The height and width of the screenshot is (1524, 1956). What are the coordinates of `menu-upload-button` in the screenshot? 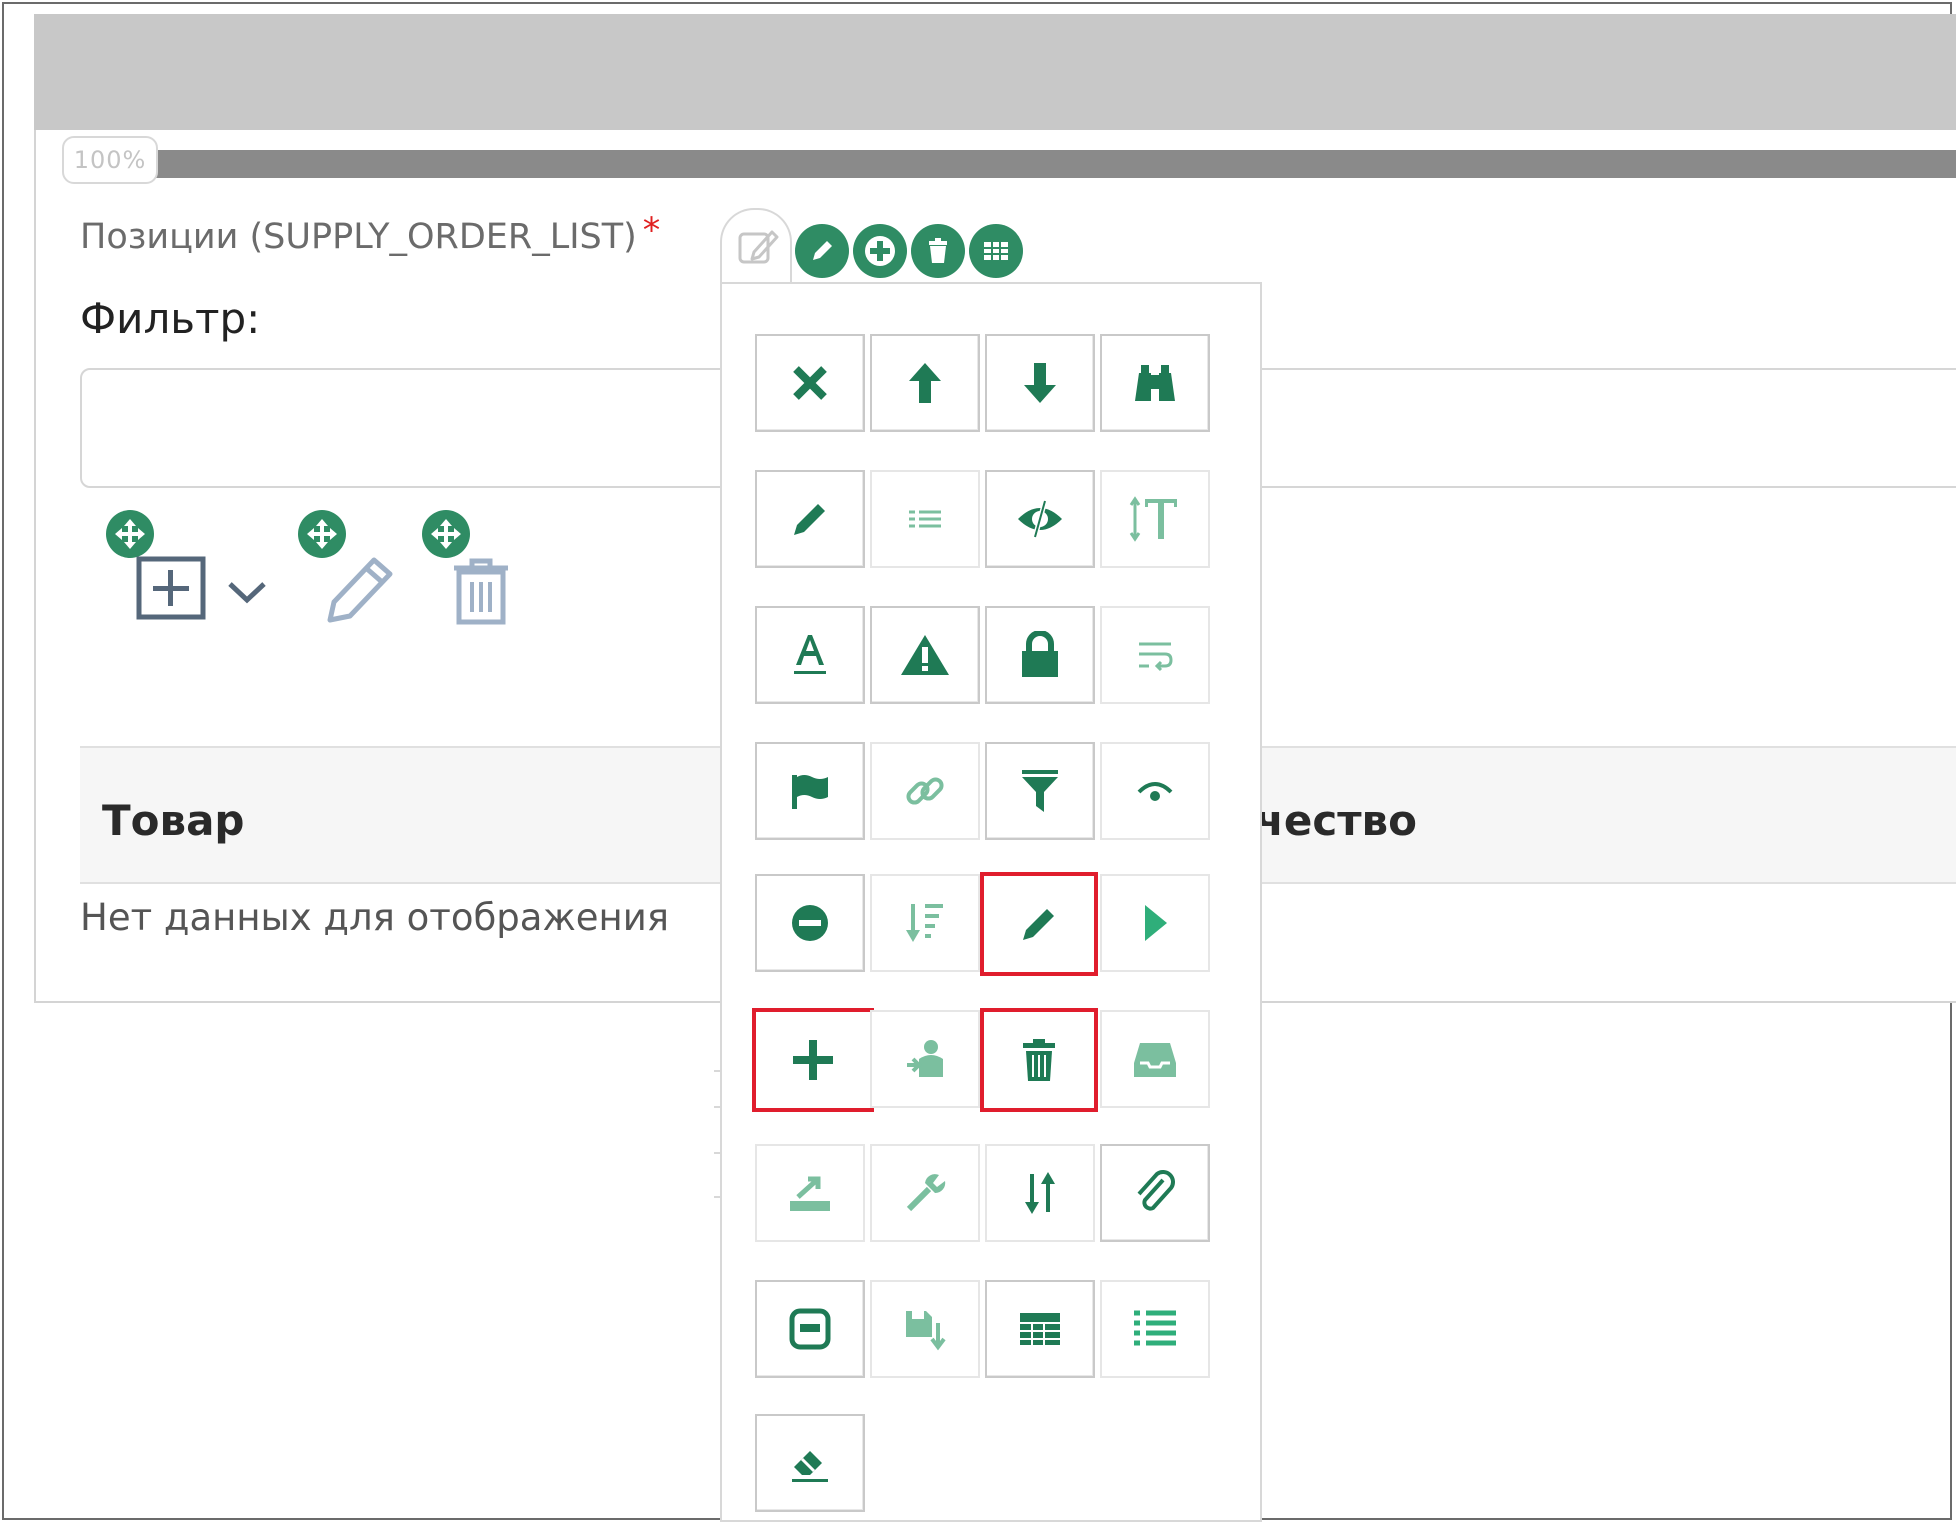 It's located at (810, 1193).